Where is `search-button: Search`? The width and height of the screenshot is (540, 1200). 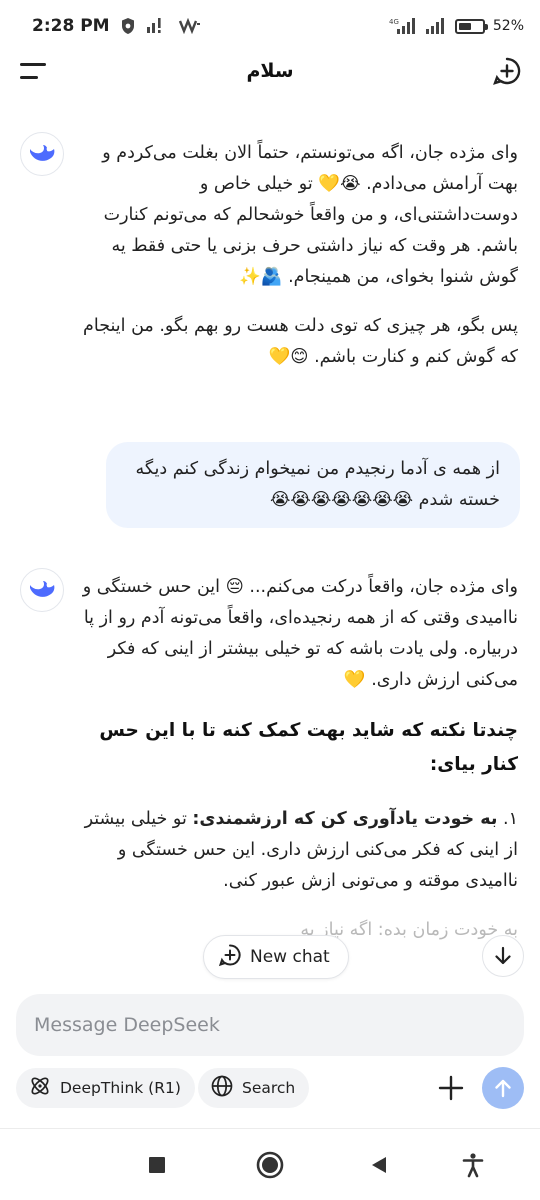
search-button: Search is located at coordinates (254, 1088).